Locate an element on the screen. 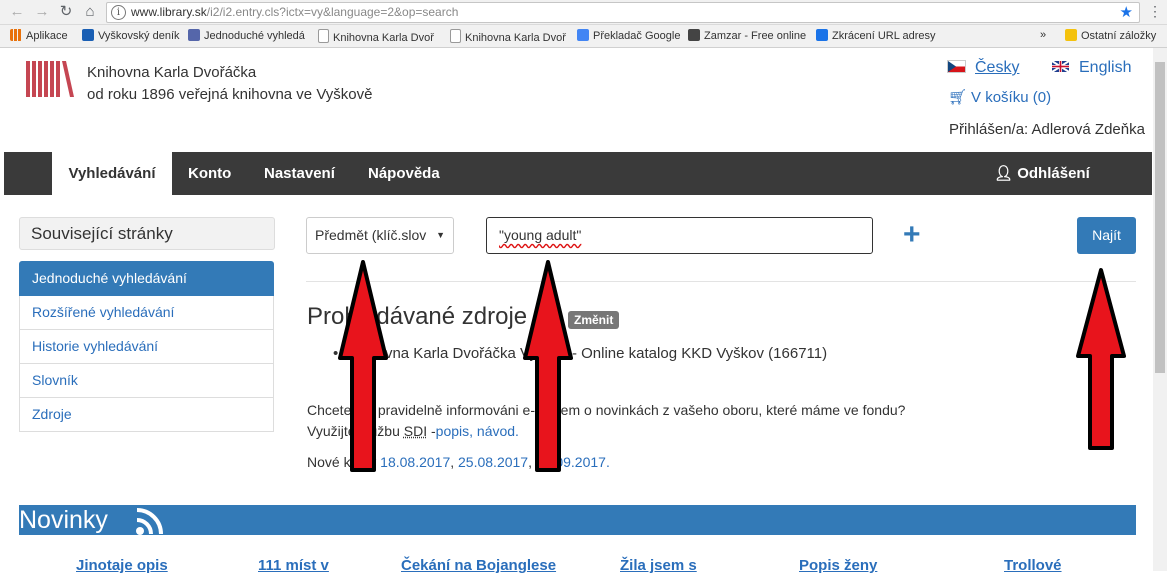 The width and height of the screenshot is (1167, 574). novinky-banner: Novinky is located at coordinates (577, 520).